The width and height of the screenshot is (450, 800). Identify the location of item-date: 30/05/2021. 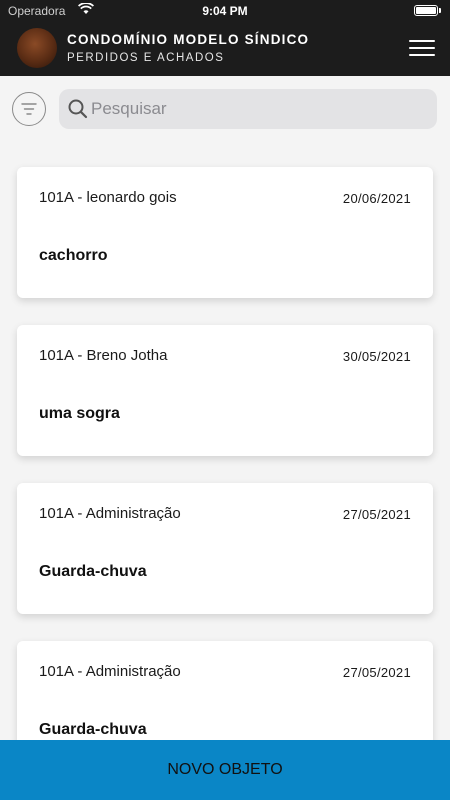
(376, 356).